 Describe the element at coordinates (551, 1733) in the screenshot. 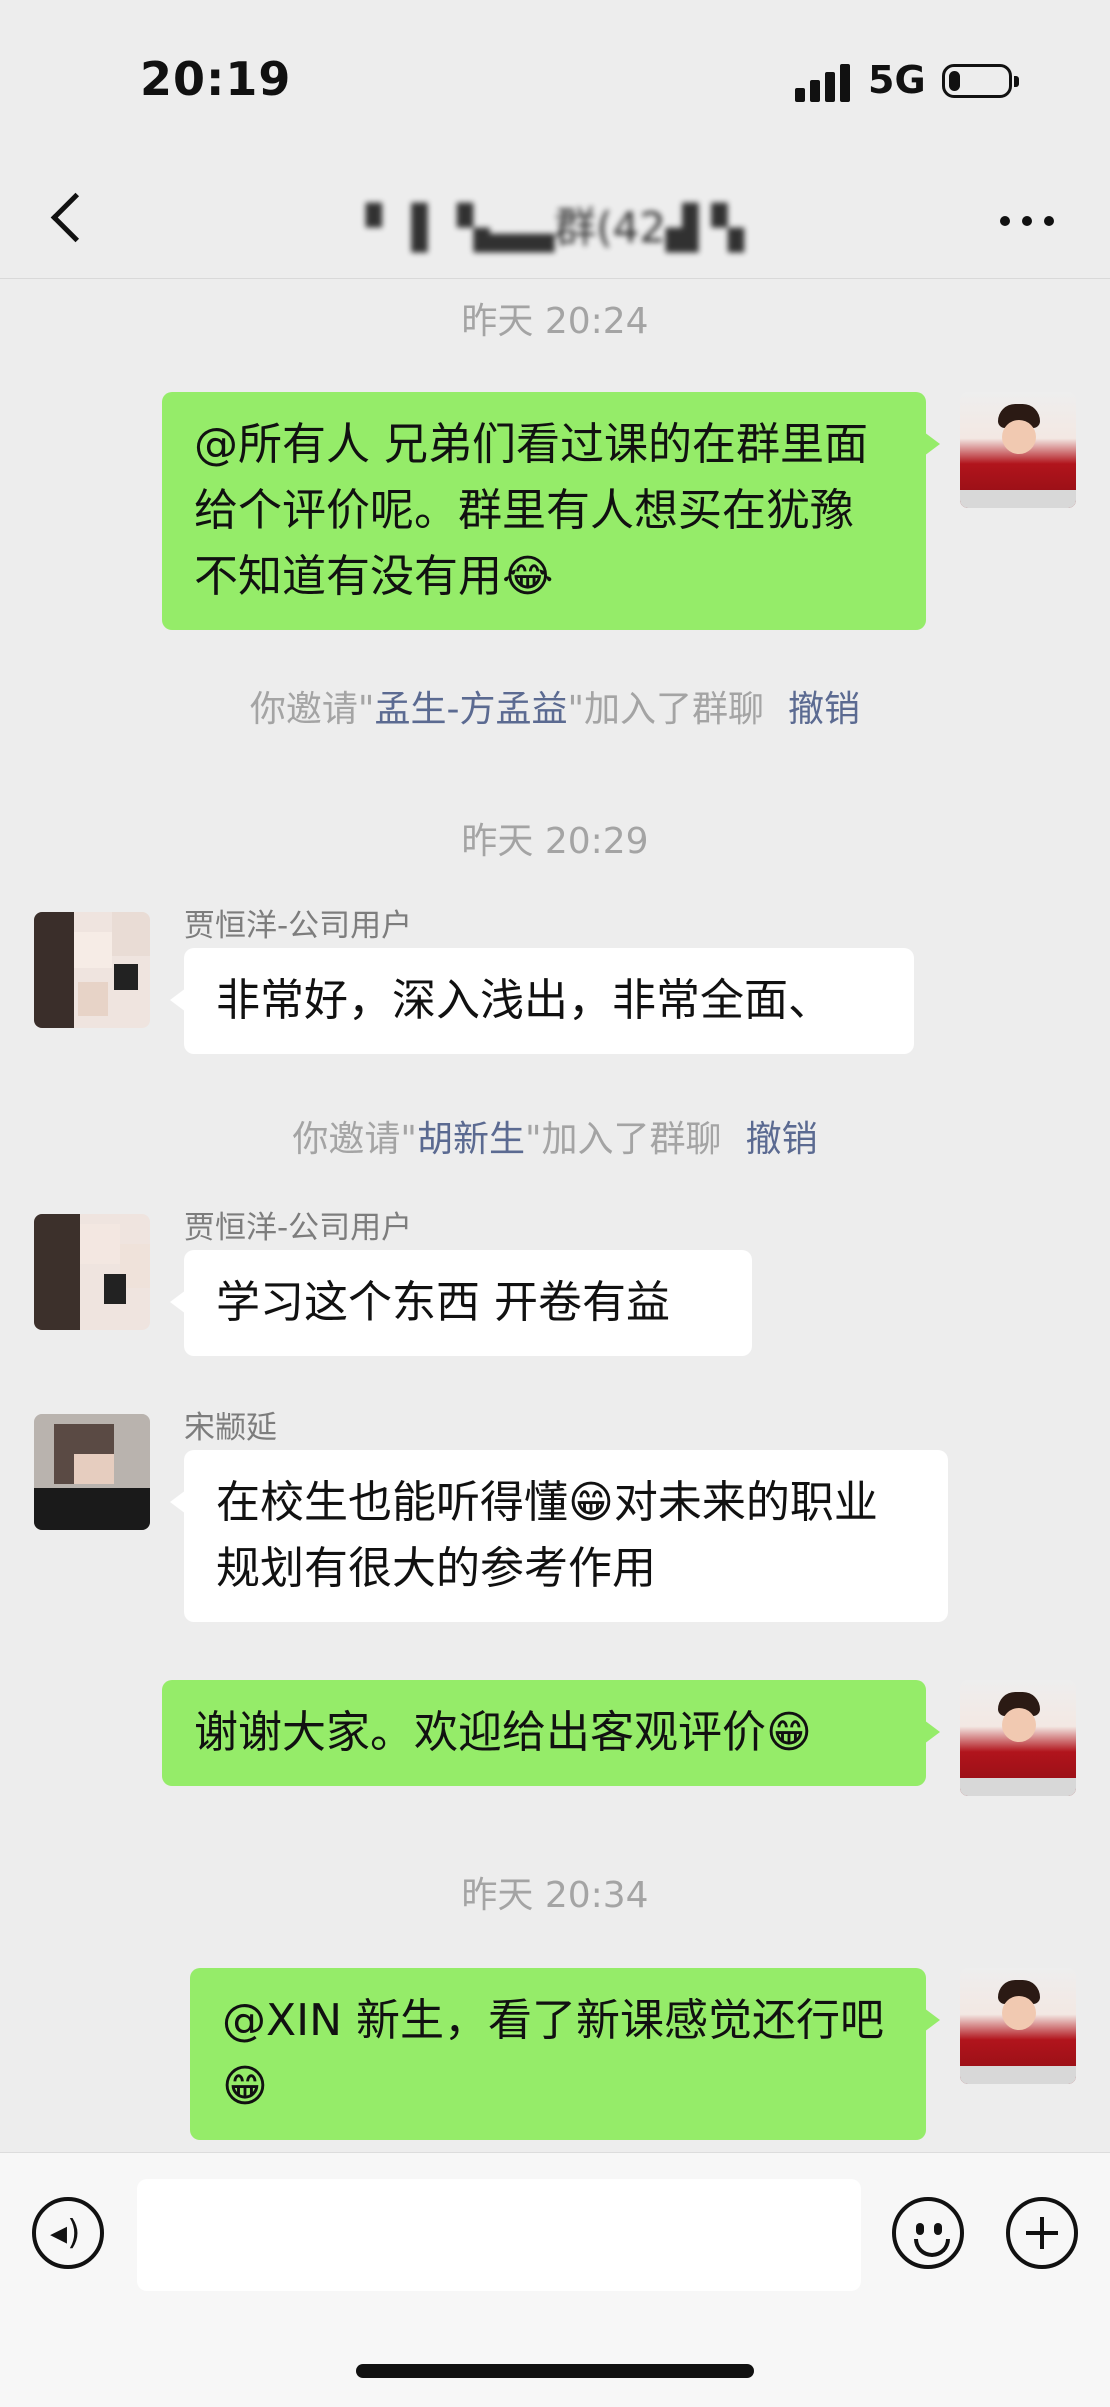

I see `message-bubble-self: 谢谢大家。欢迎给出客观评价😁` at that location.